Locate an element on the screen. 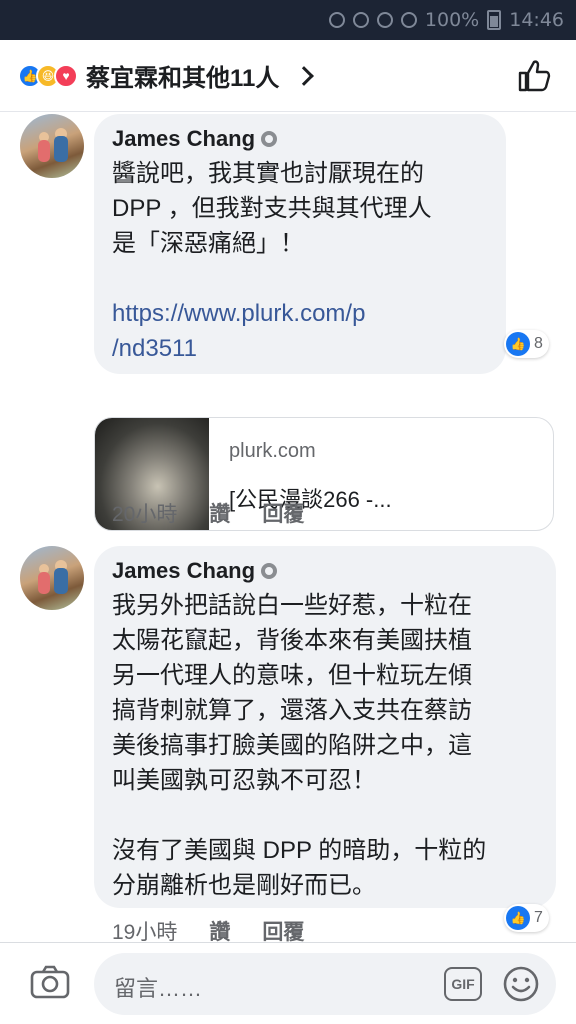 This screenshot has width=576, height=1024. bluetooth-icon is located at coordinates (360, 20).